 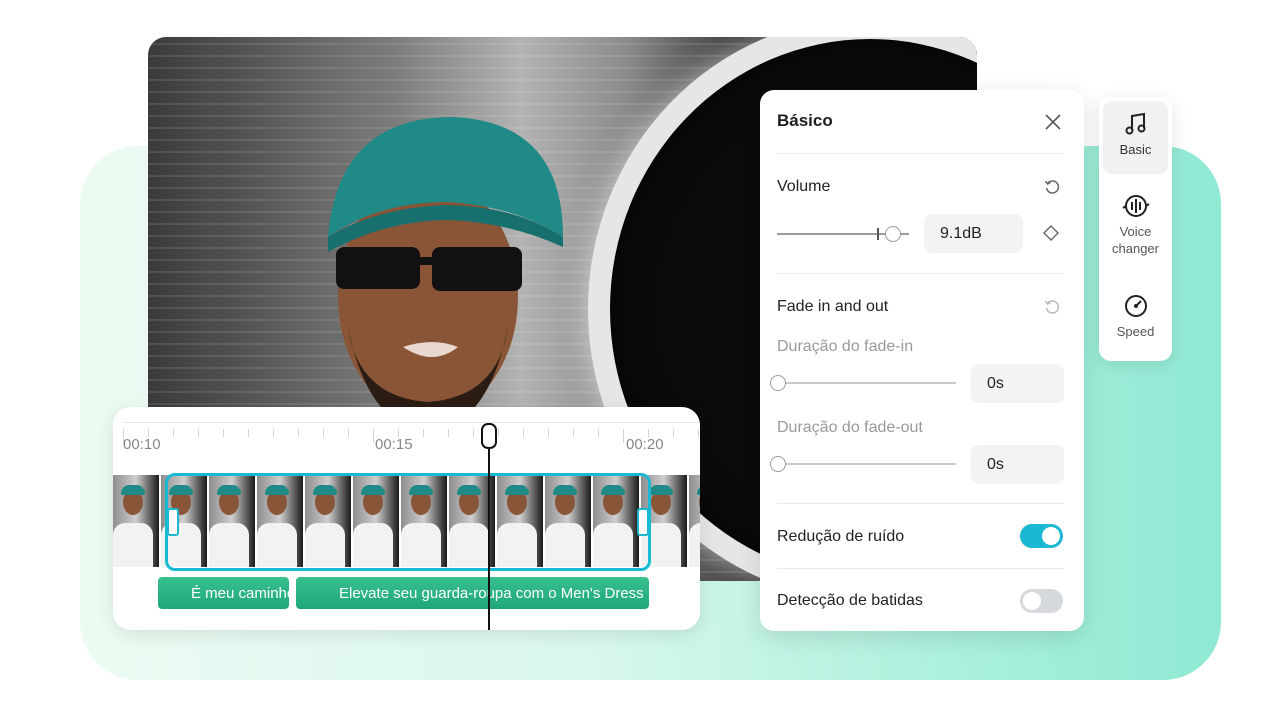 What do you see at coordinates (804, 186) in the screenshot?
I see `volume-label: Volume` at bounding box center [804, 186].